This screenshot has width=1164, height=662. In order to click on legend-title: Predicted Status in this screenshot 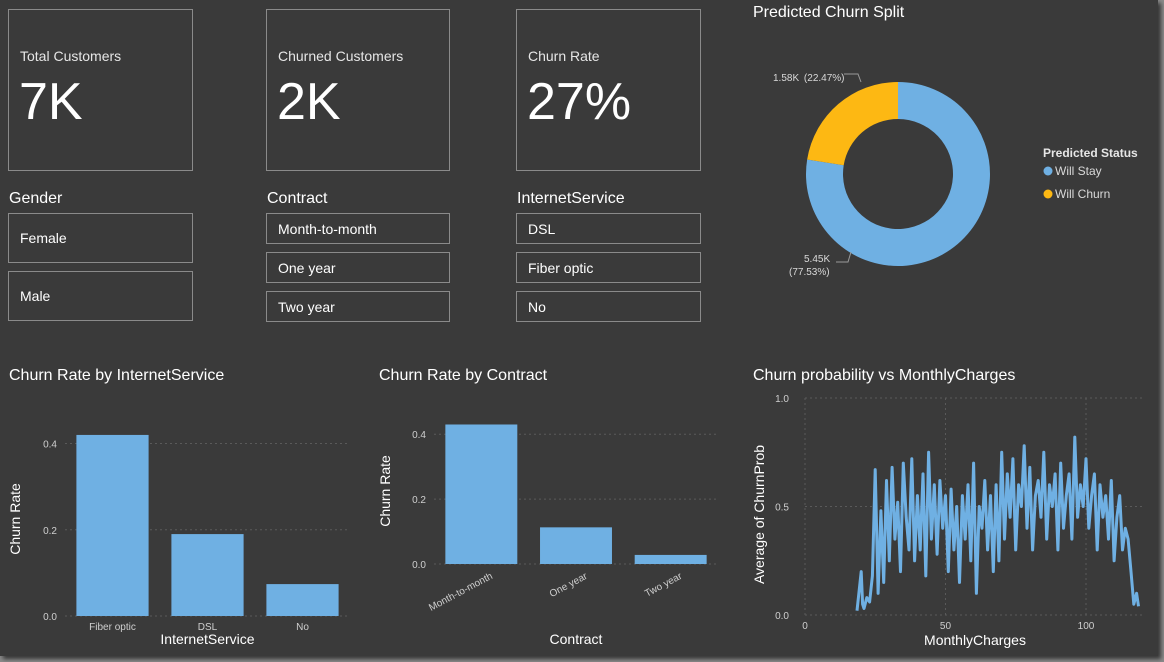, I will do `click(1090, 153)`.